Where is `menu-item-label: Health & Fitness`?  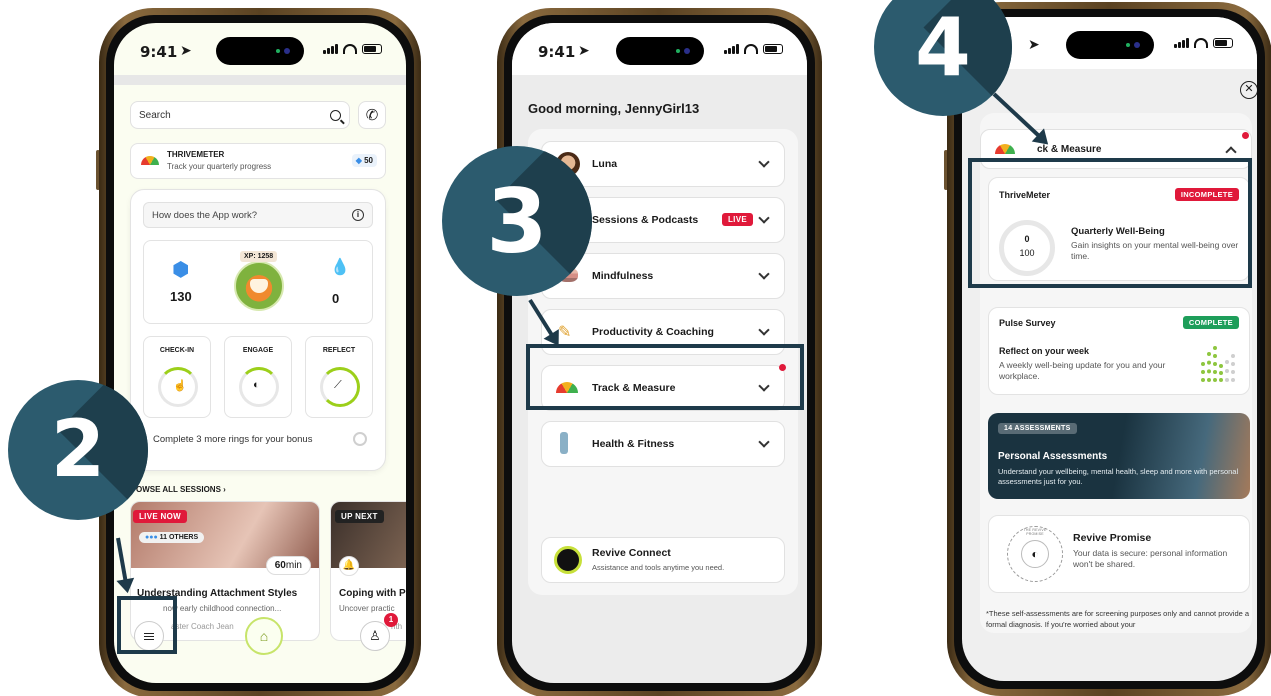 menu-item-label: Health & Fitness is located at coordinates (633, 444).